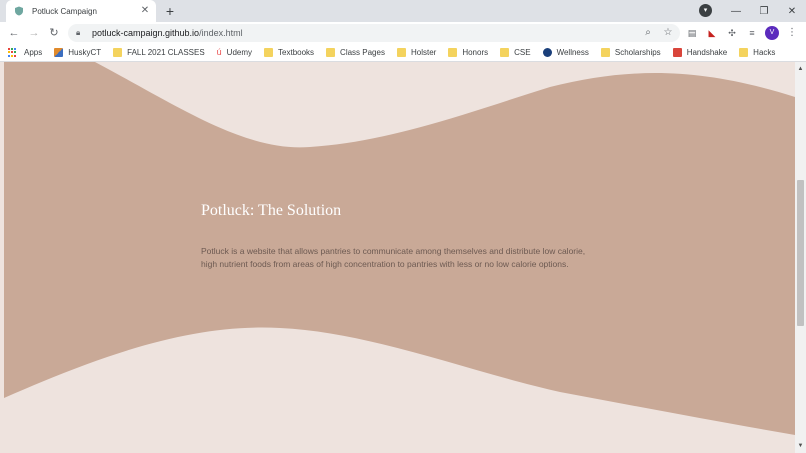 The width and height of the screenshot is (806, 453). What do you see at coordinates (221, 33) in the screenshot?
I see `url-path: /index.html` at bounding box center [221, 33].